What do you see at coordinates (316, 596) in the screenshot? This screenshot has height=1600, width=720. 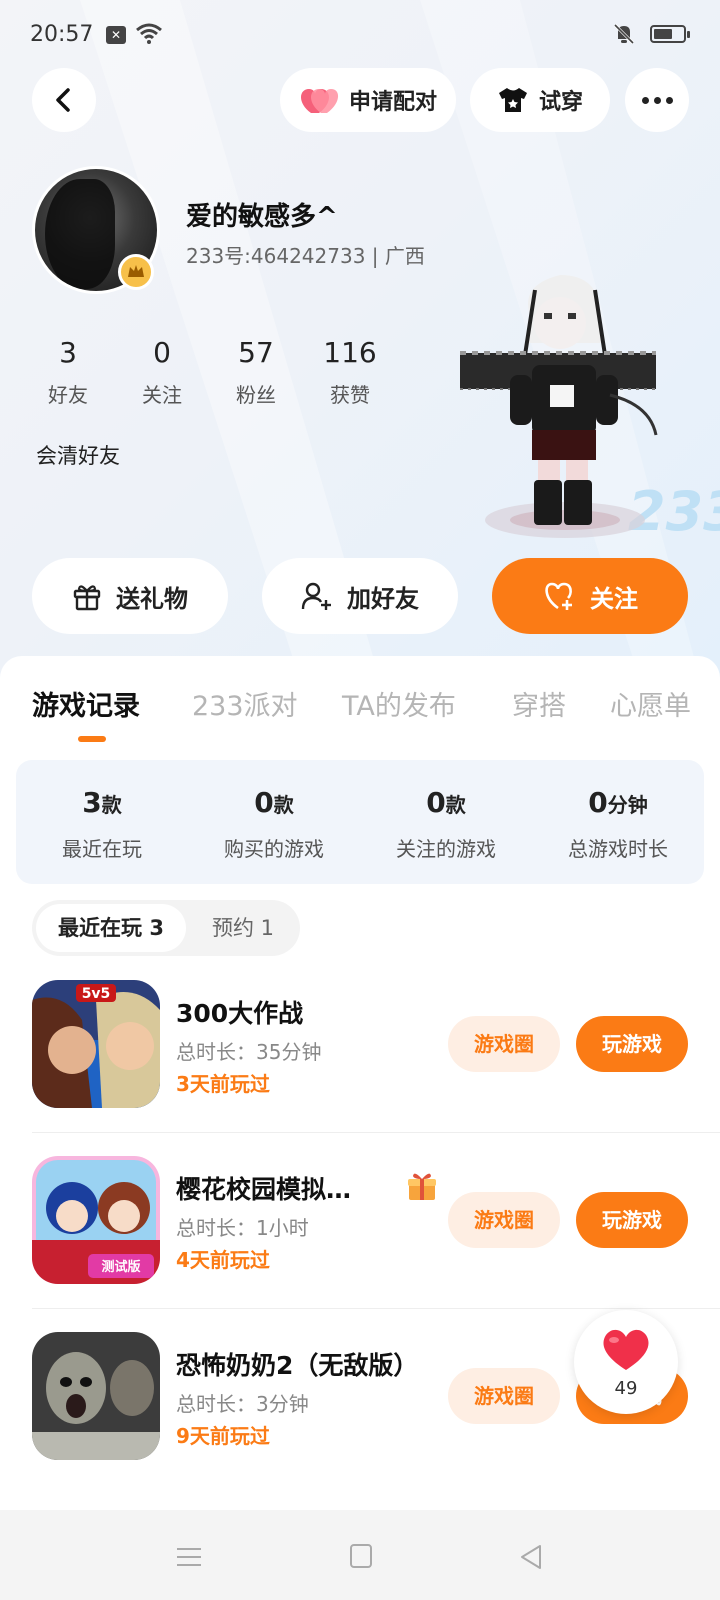 I see `add-user-icon` at bounding box center [316, 596].